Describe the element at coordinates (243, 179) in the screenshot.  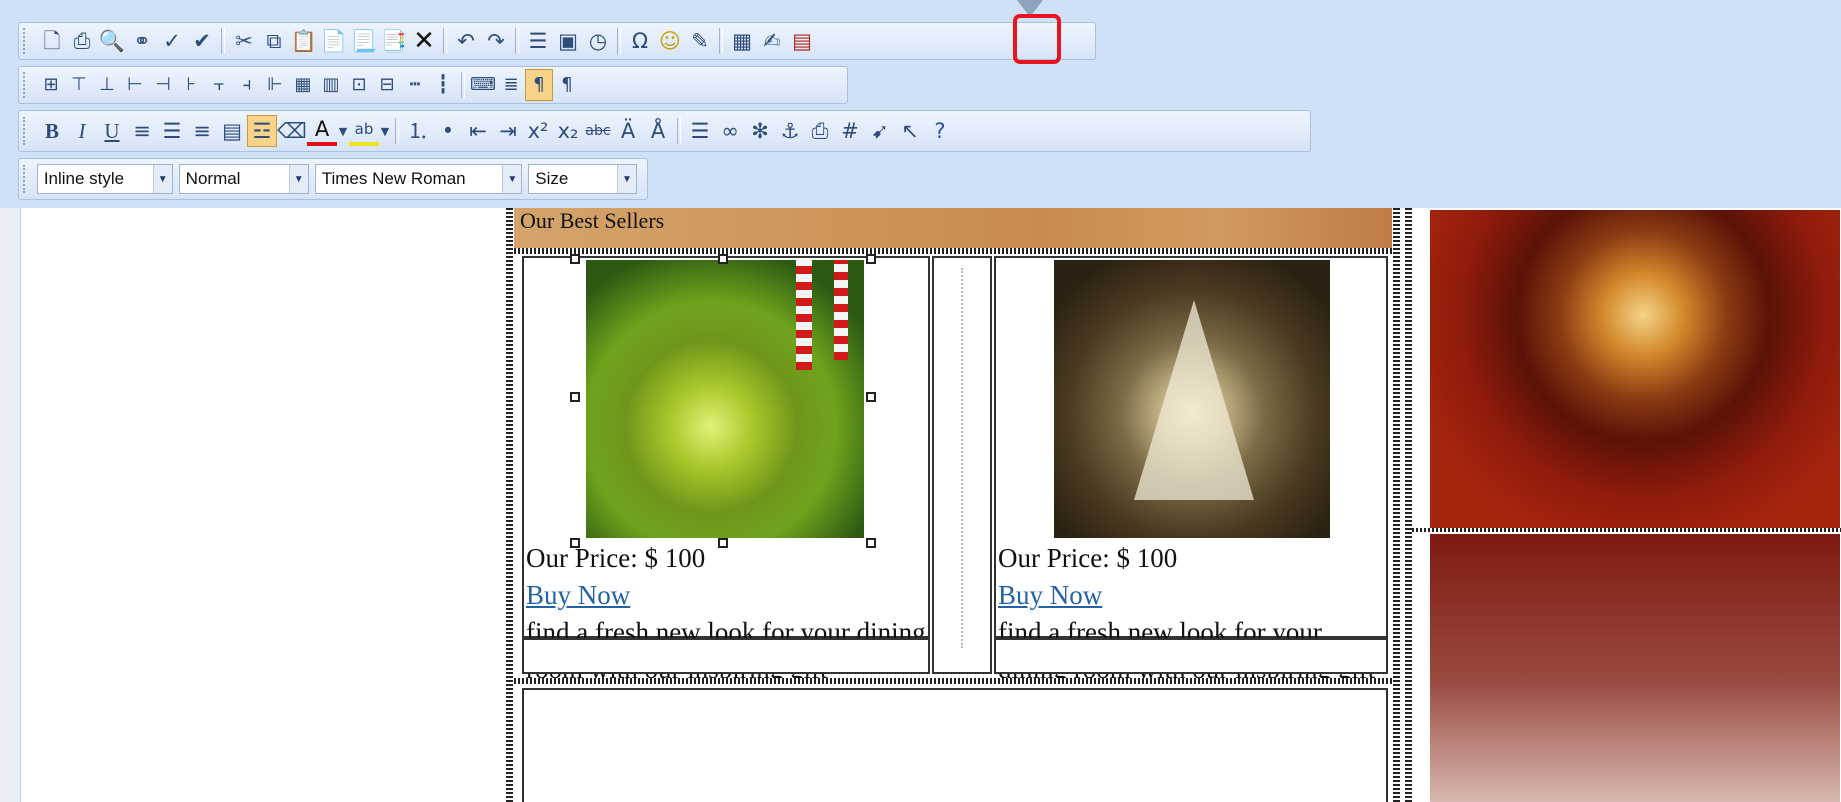
I see `paragraph-format-dropdown: Normal ▼` at that location.